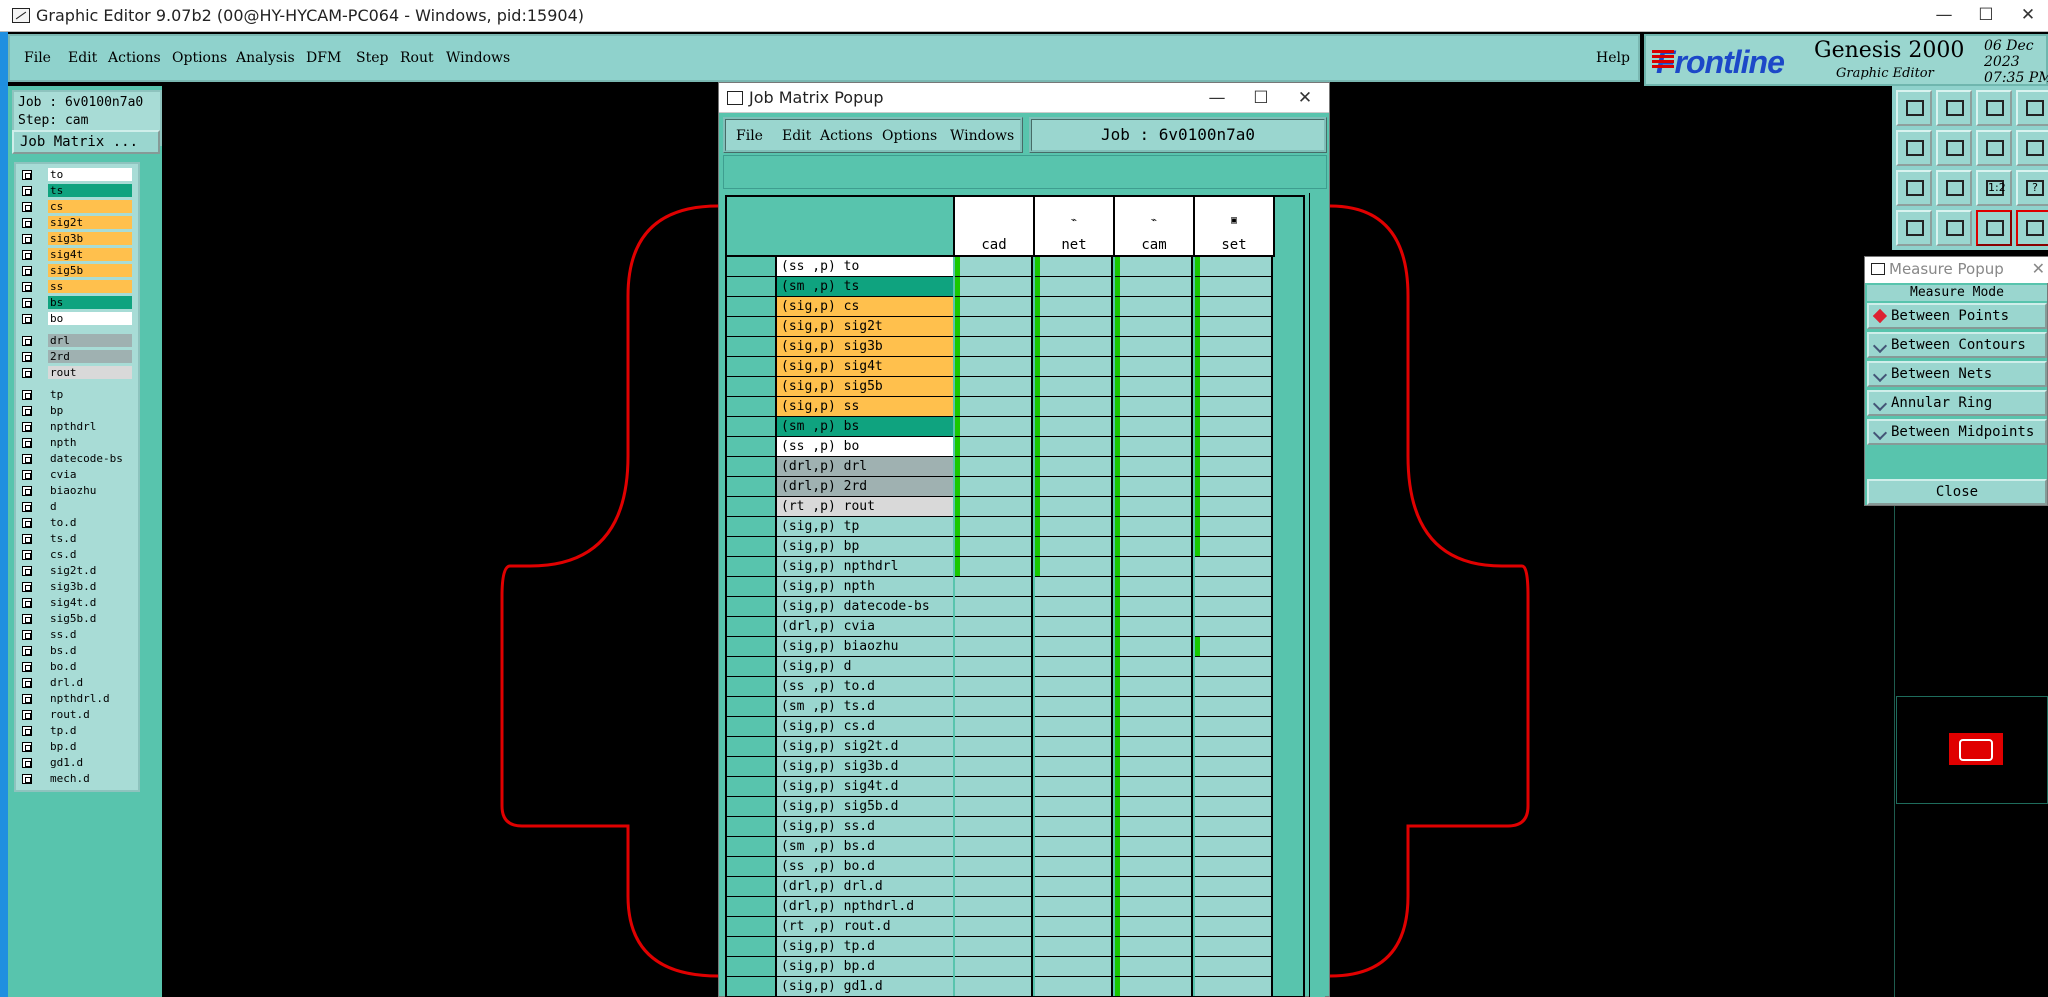  What do you see at coordinates (865, 367) in the screenshot?
I see `matrix-layer-name: (sig,p) sig4t` at bounding box center [865, 367].